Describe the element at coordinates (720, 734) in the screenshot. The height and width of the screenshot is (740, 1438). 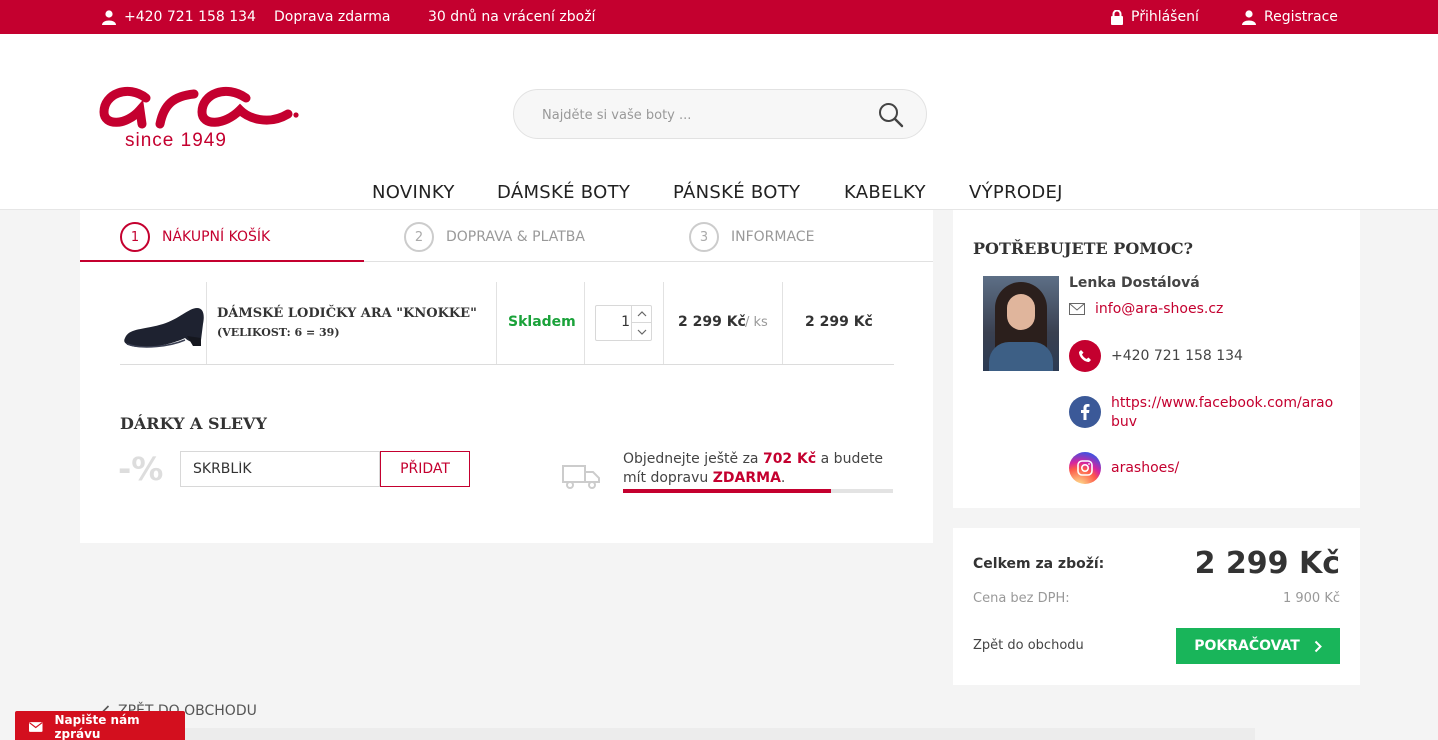
I see `footer-edge` at that location.